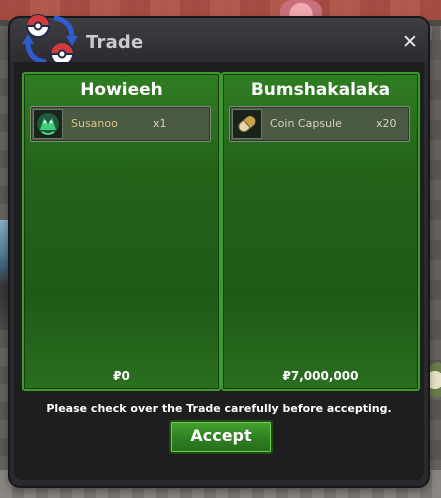 The height and width of the screenshot is (498, 441). I want to click on close-button: ✕, so click(410, 42).